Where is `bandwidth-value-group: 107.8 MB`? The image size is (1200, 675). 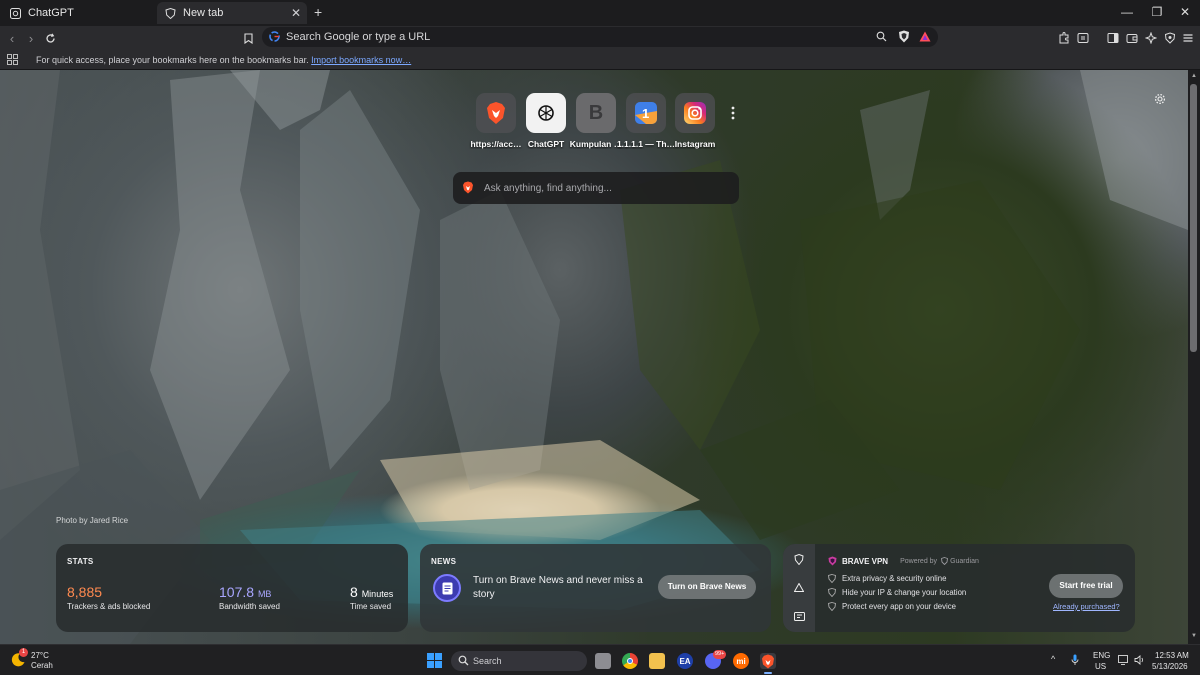
bandwidth-value-group: 107.8 MB is located at coordinates (245, 592).